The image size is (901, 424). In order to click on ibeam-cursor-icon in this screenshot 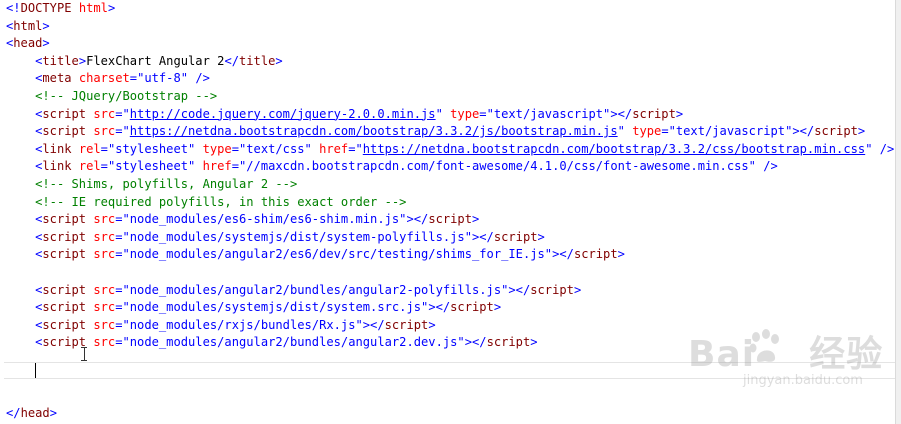, I will do `click(84, 354)`.